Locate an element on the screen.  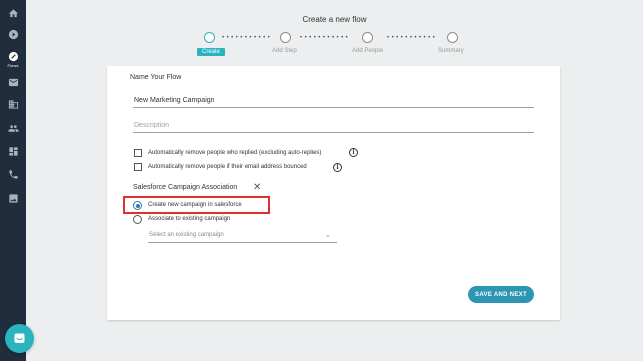
step-add-step-circle is located at coordinates (285, 37).